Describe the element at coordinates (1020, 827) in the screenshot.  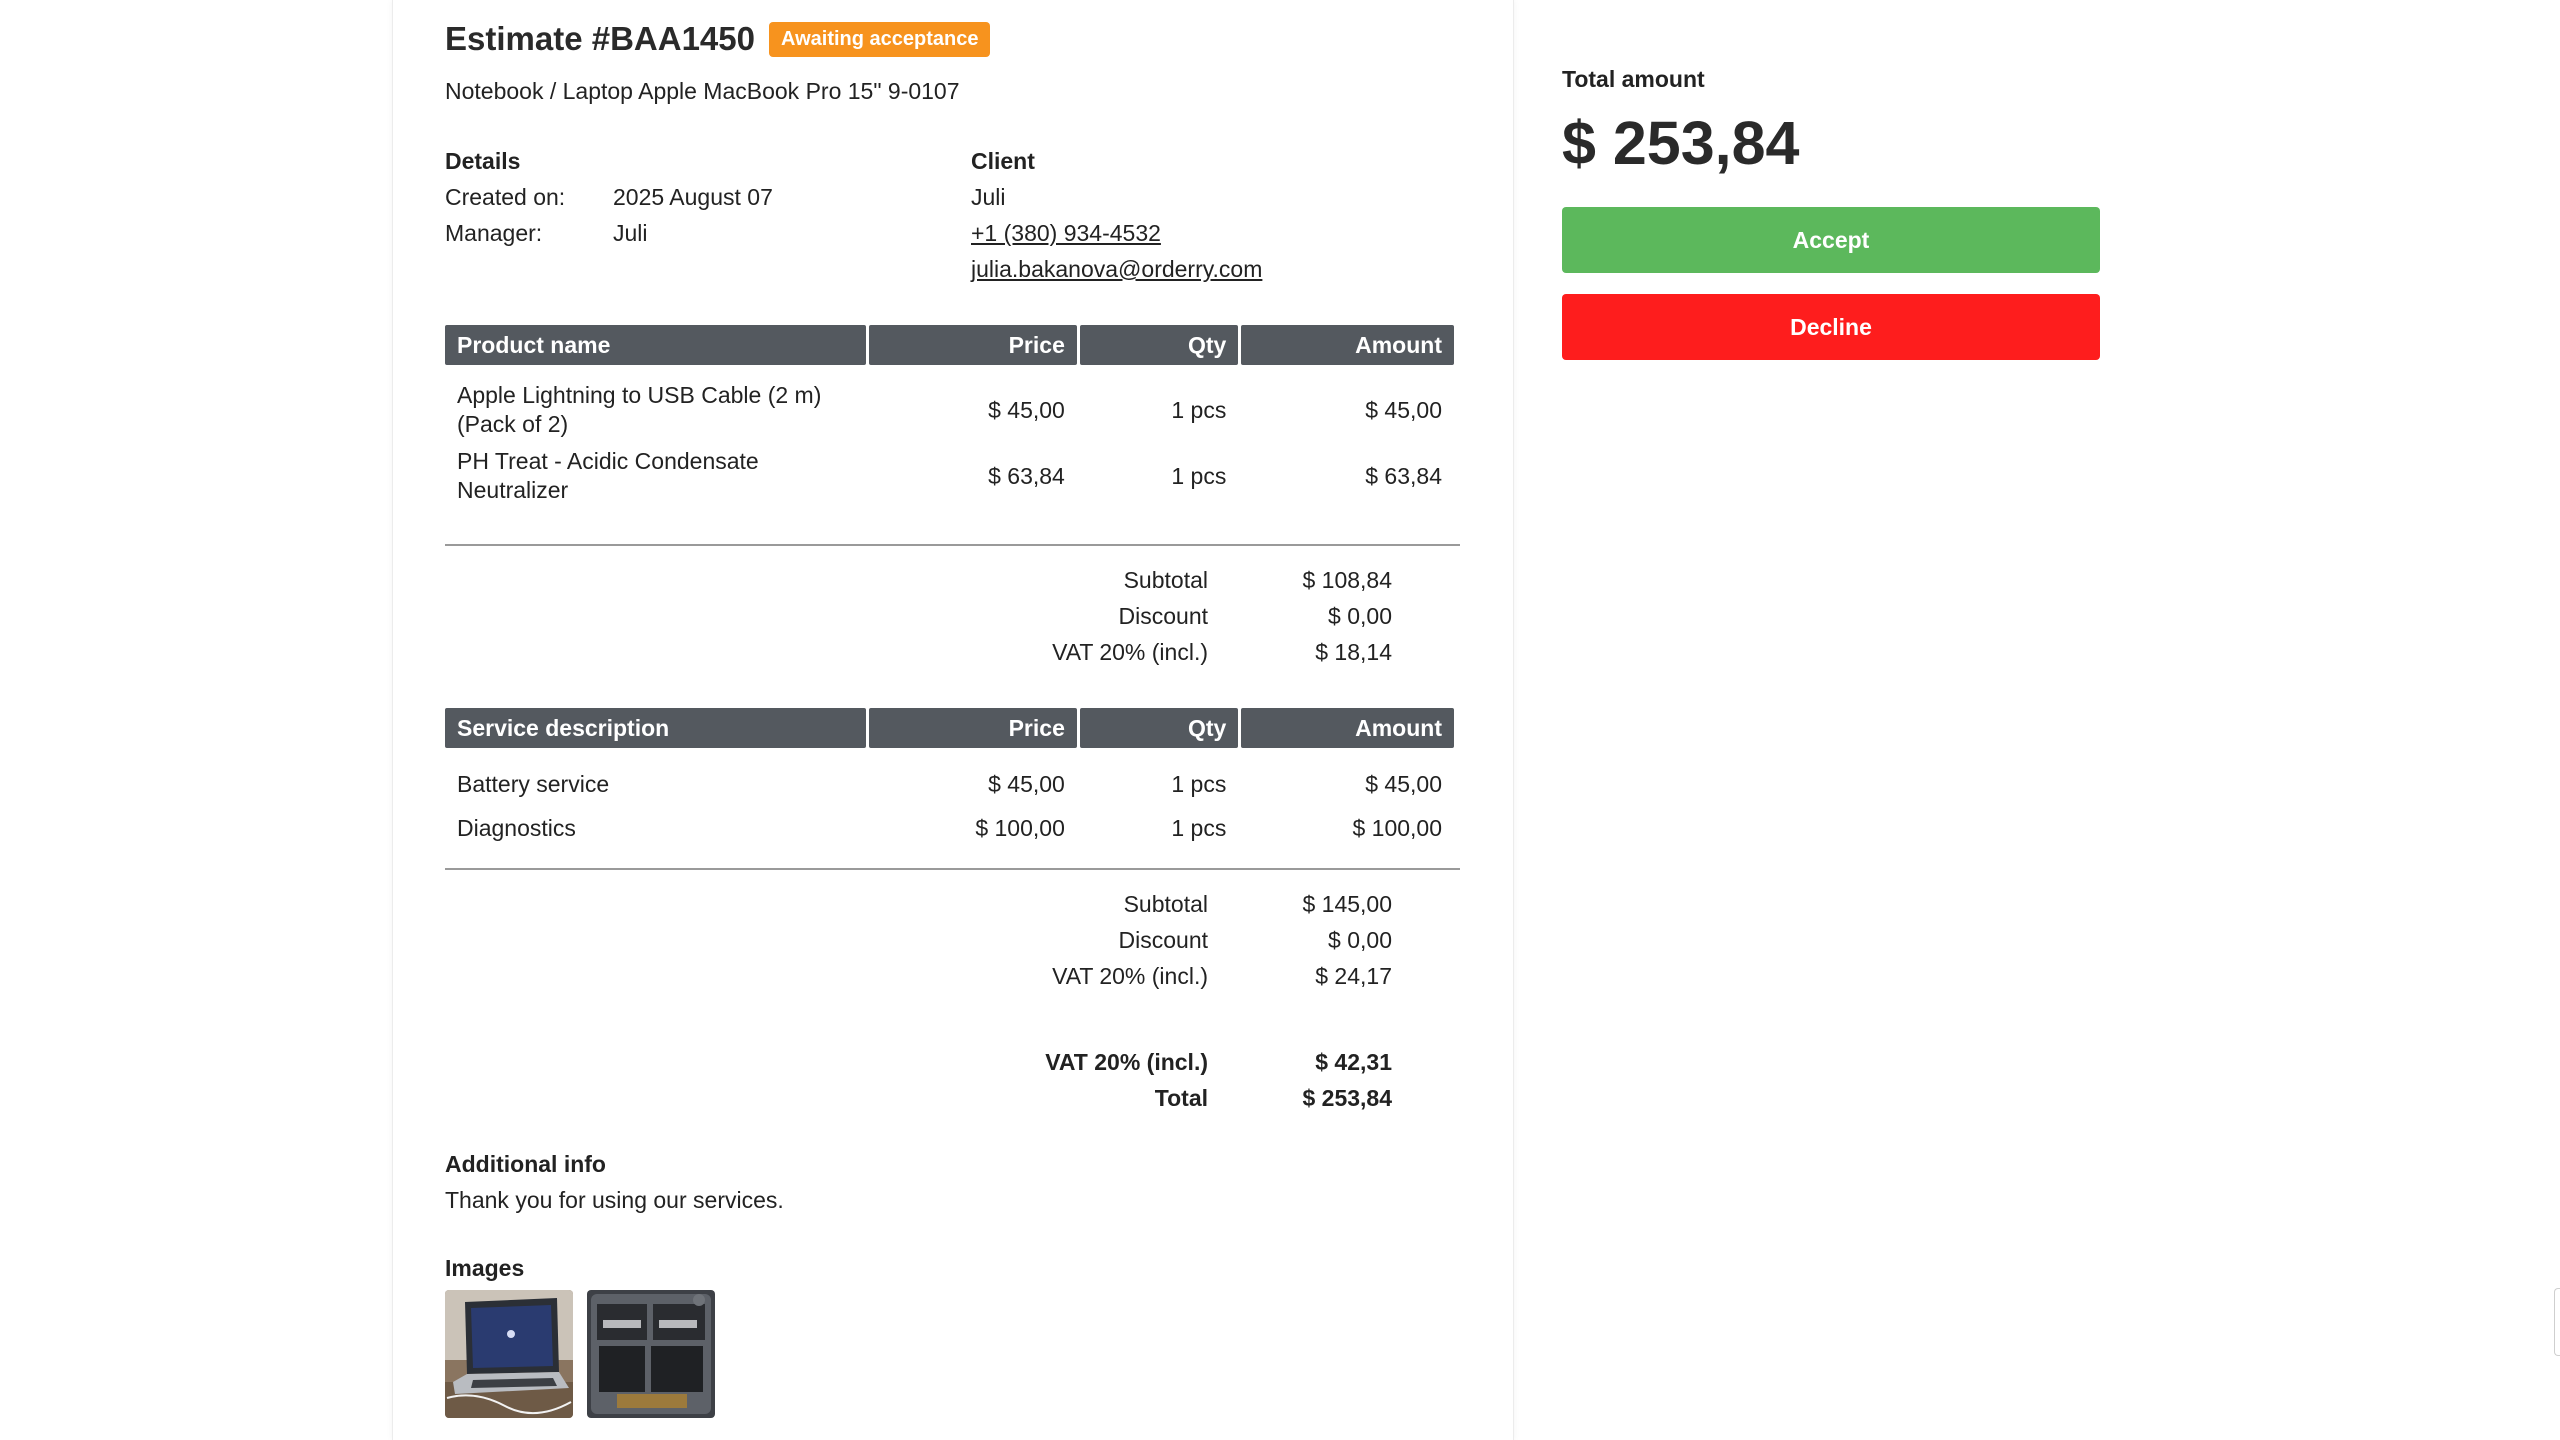
I see `service-price-cell: $ 100,00` at that location.